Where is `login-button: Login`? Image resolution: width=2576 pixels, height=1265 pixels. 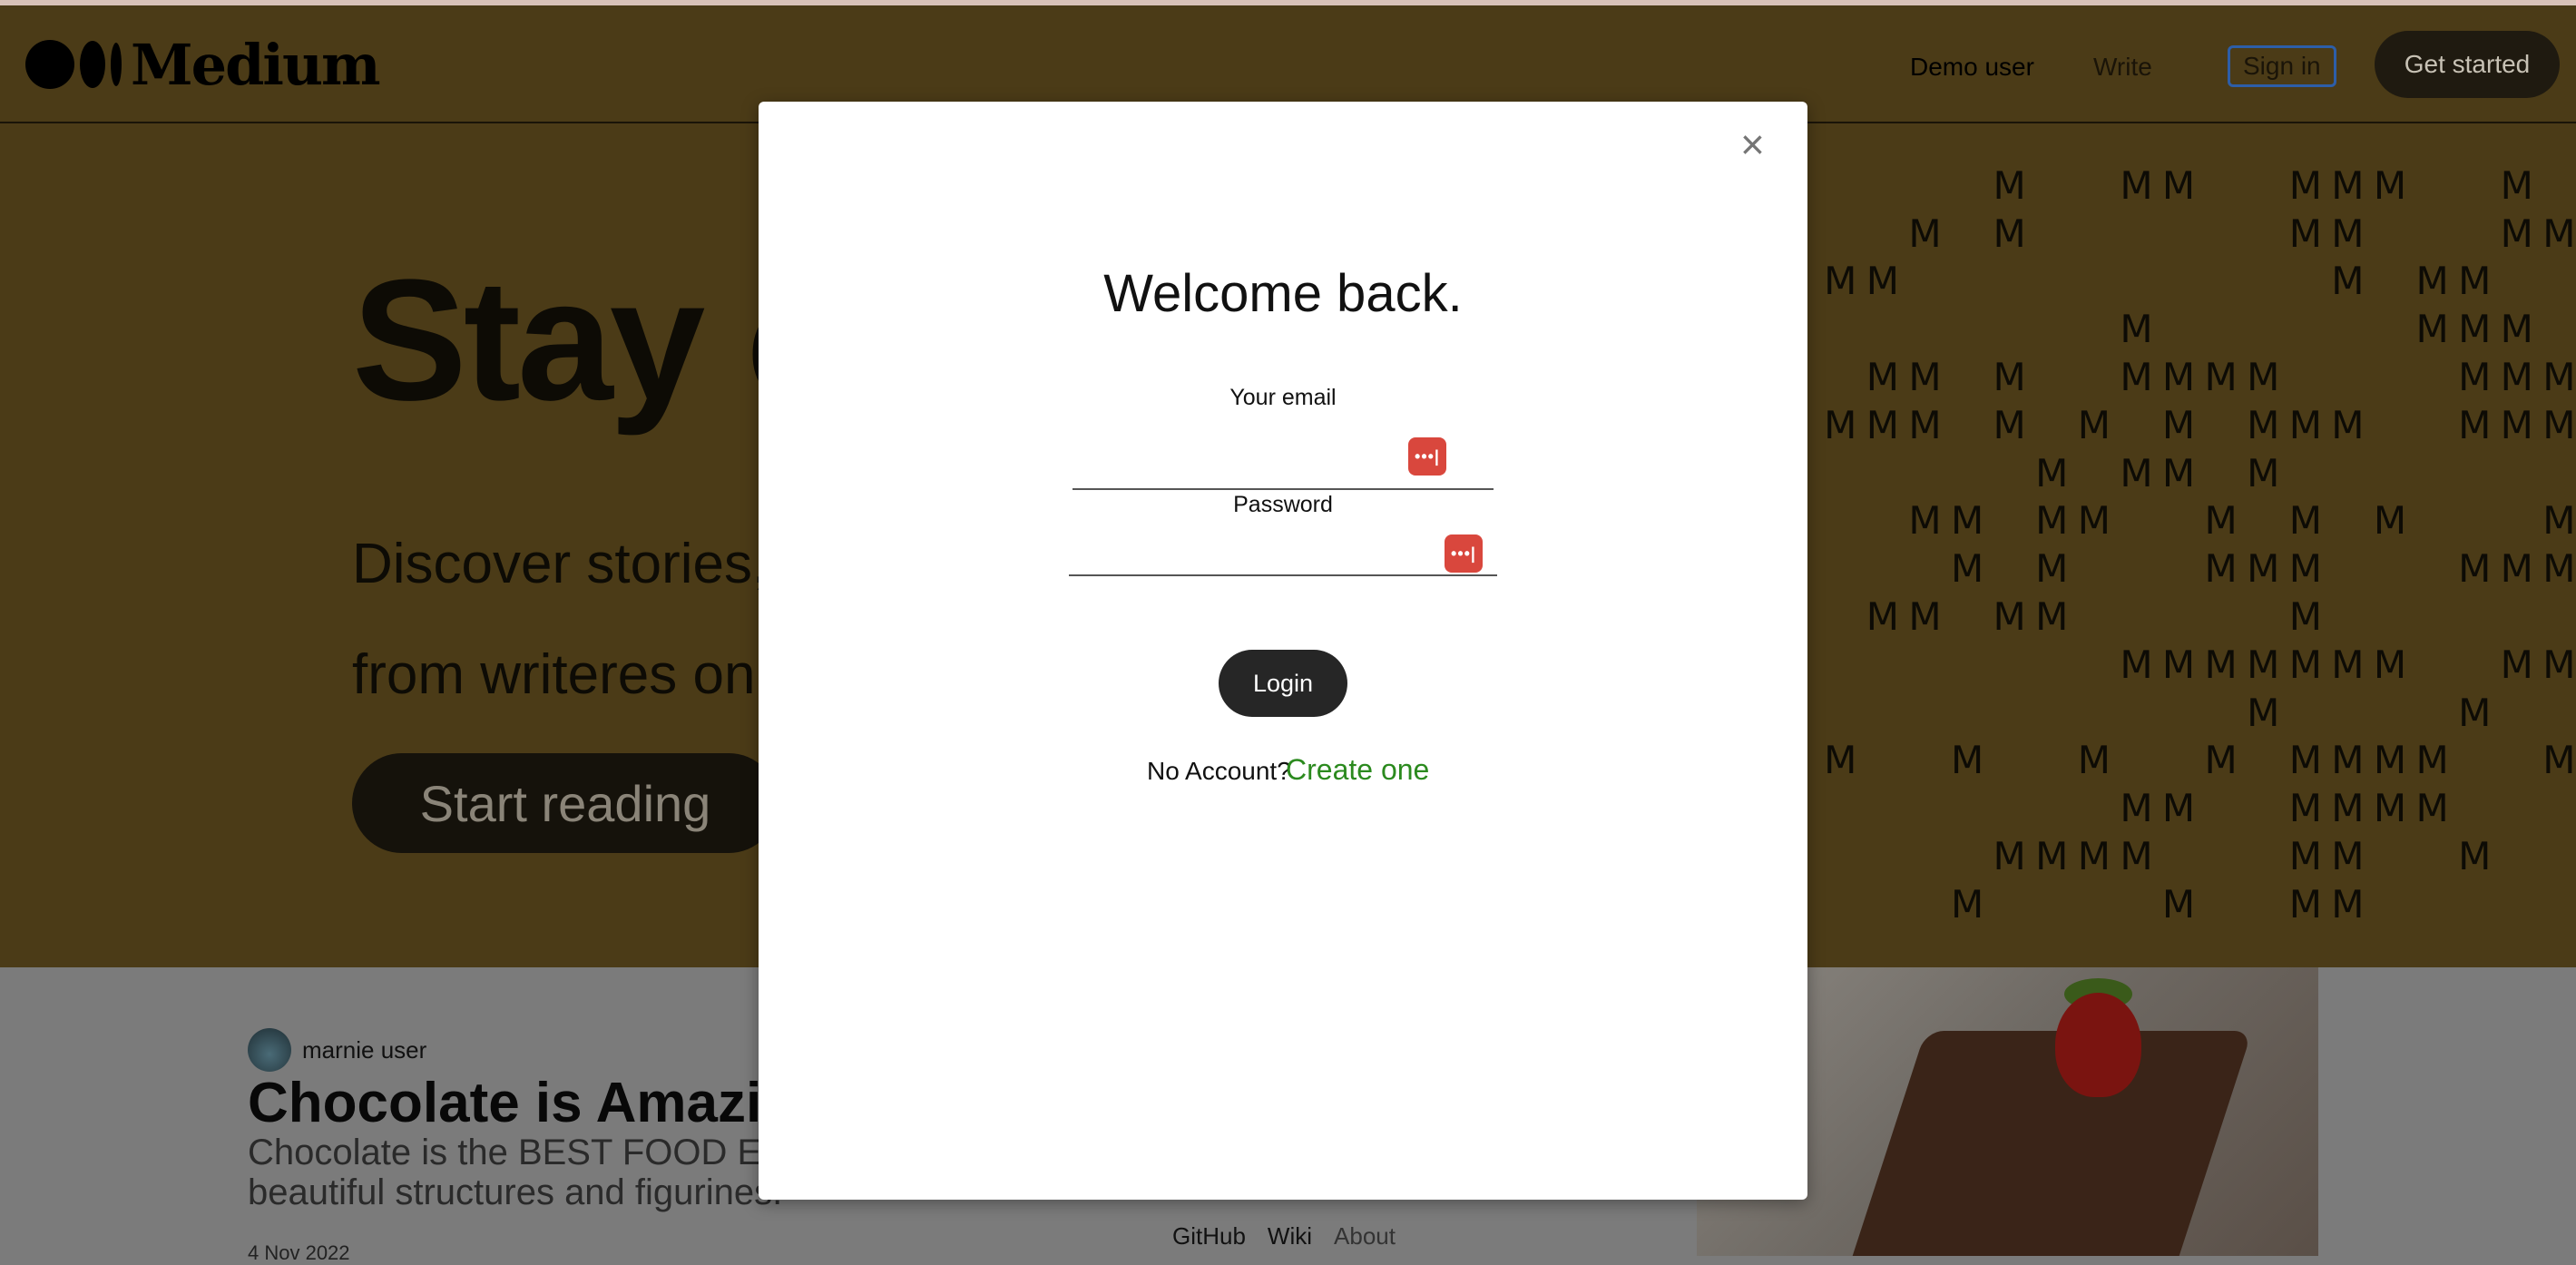
login-button: Login is located at coordinates (1283, 683).